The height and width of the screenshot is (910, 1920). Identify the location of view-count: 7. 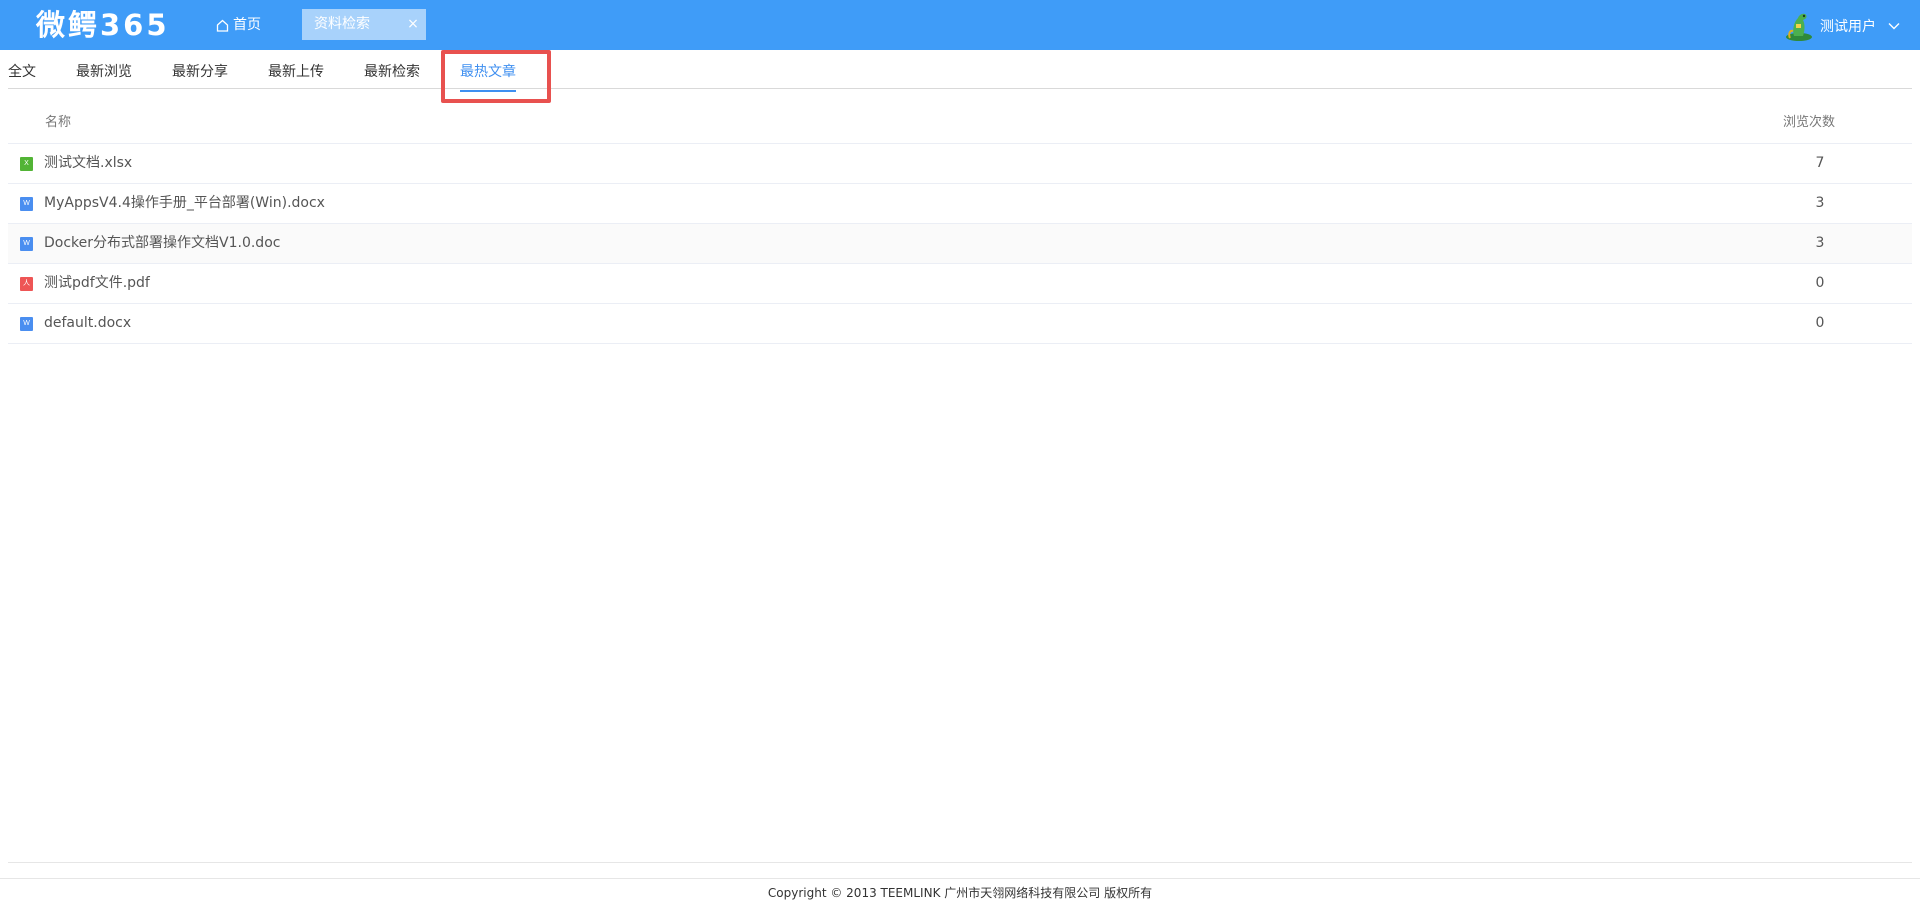
(1820, 163).